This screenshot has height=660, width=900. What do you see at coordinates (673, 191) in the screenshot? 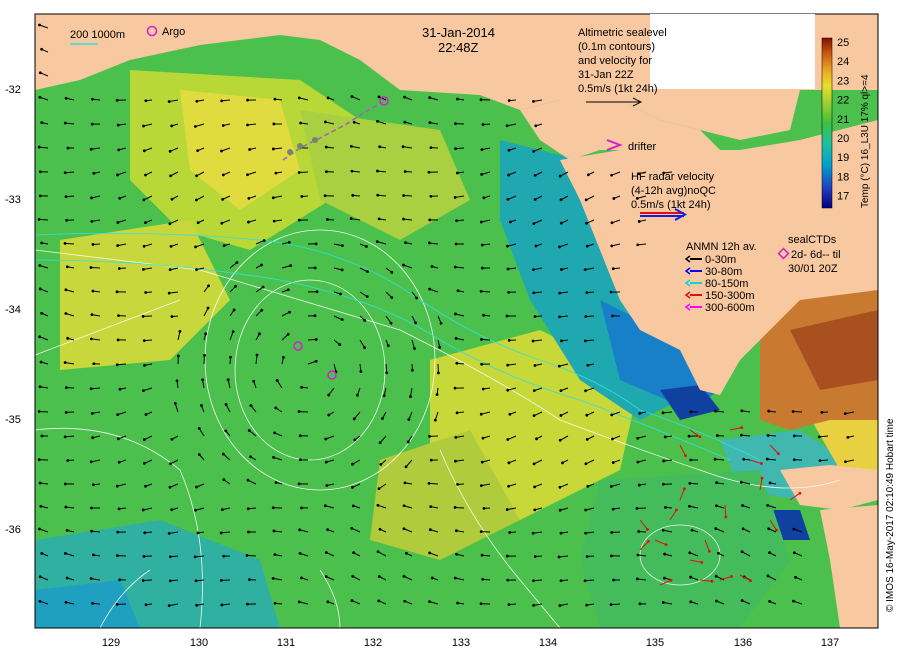
I see `hf-radar-line2: (4-12h avg)noQC` at bounding box center [673, 191].